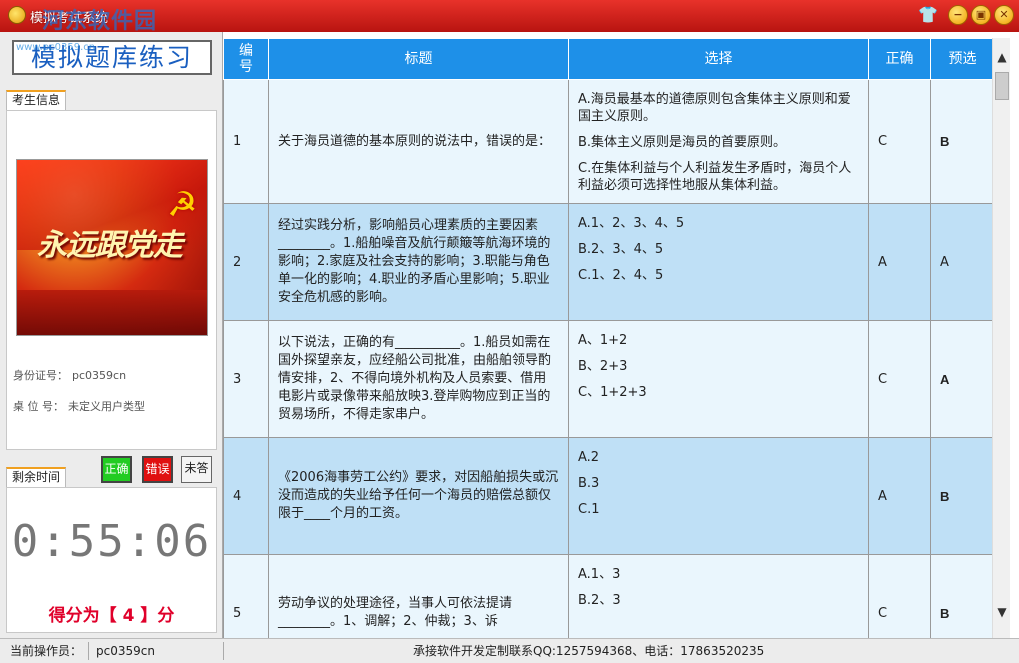  Describe the element at coordinates (958, 15) in the screenshot. I see `minimize-icon: −` at that location.